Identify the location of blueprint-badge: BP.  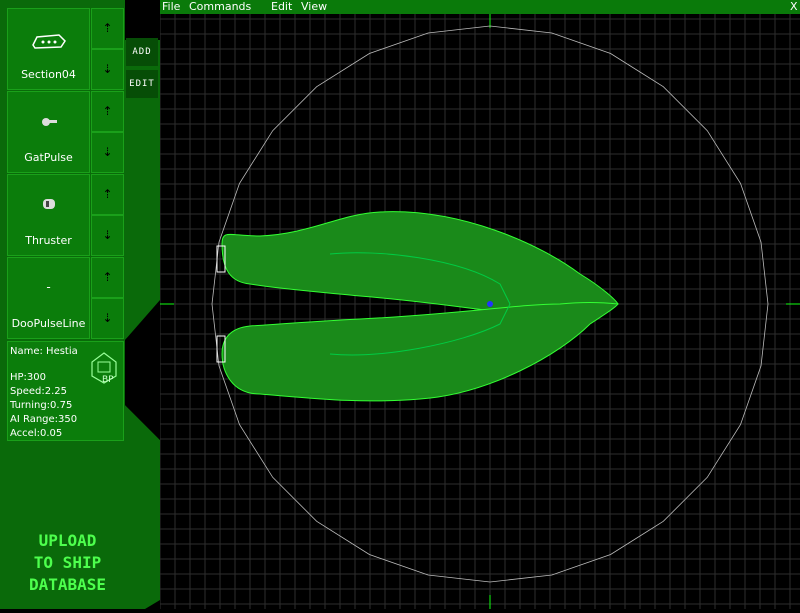
(108, 380).